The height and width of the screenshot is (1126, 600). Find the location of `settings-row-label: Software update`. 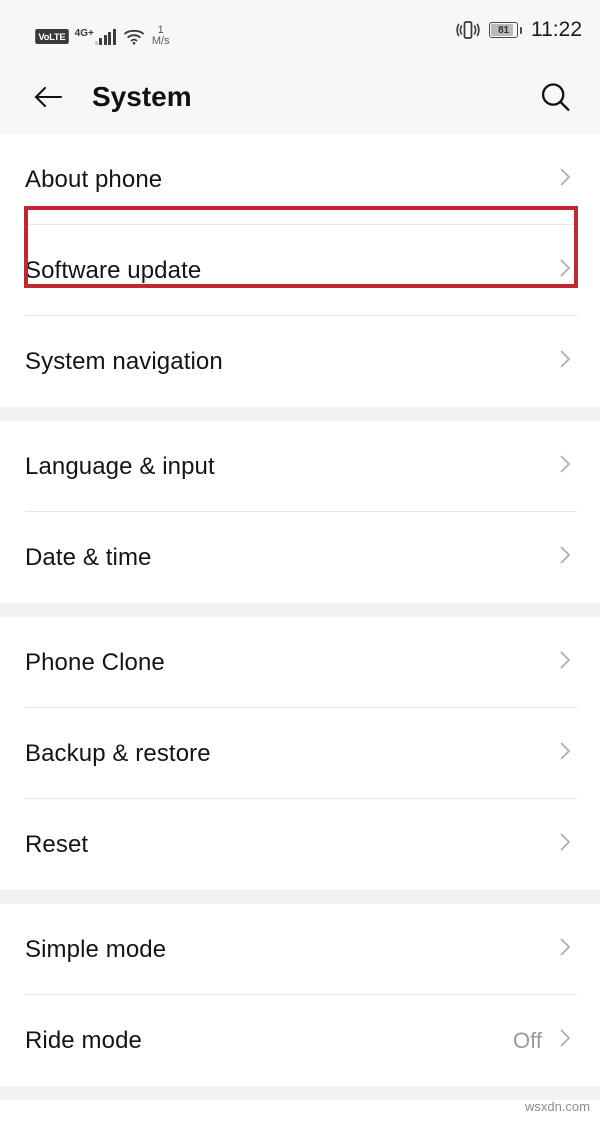

settings-row-label: Software update is located at coordinates (113, 270).